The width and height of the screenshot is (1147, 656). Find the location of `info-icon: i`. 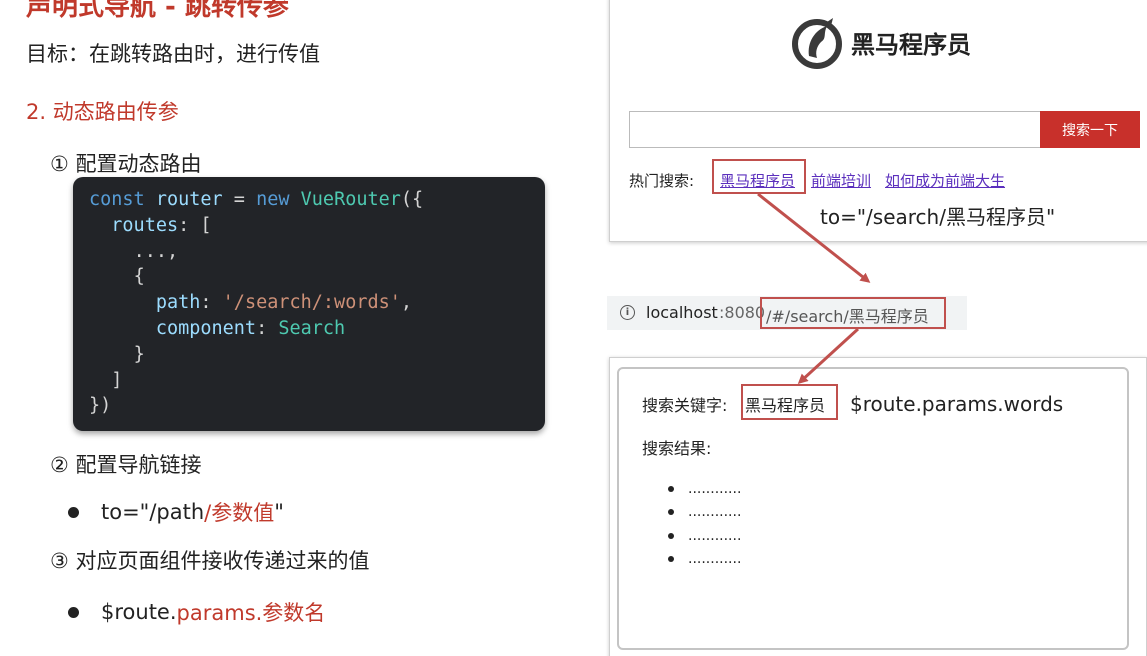

info-icon: i is located at coordinates (627, 312).